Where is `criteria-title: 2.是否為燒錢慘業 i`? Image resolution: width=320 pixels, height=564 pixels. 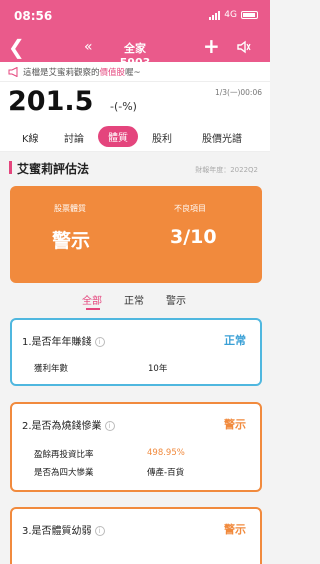 criteria-title: 2.是否為燒錢慘業 i is located at coordinates (68, 424).